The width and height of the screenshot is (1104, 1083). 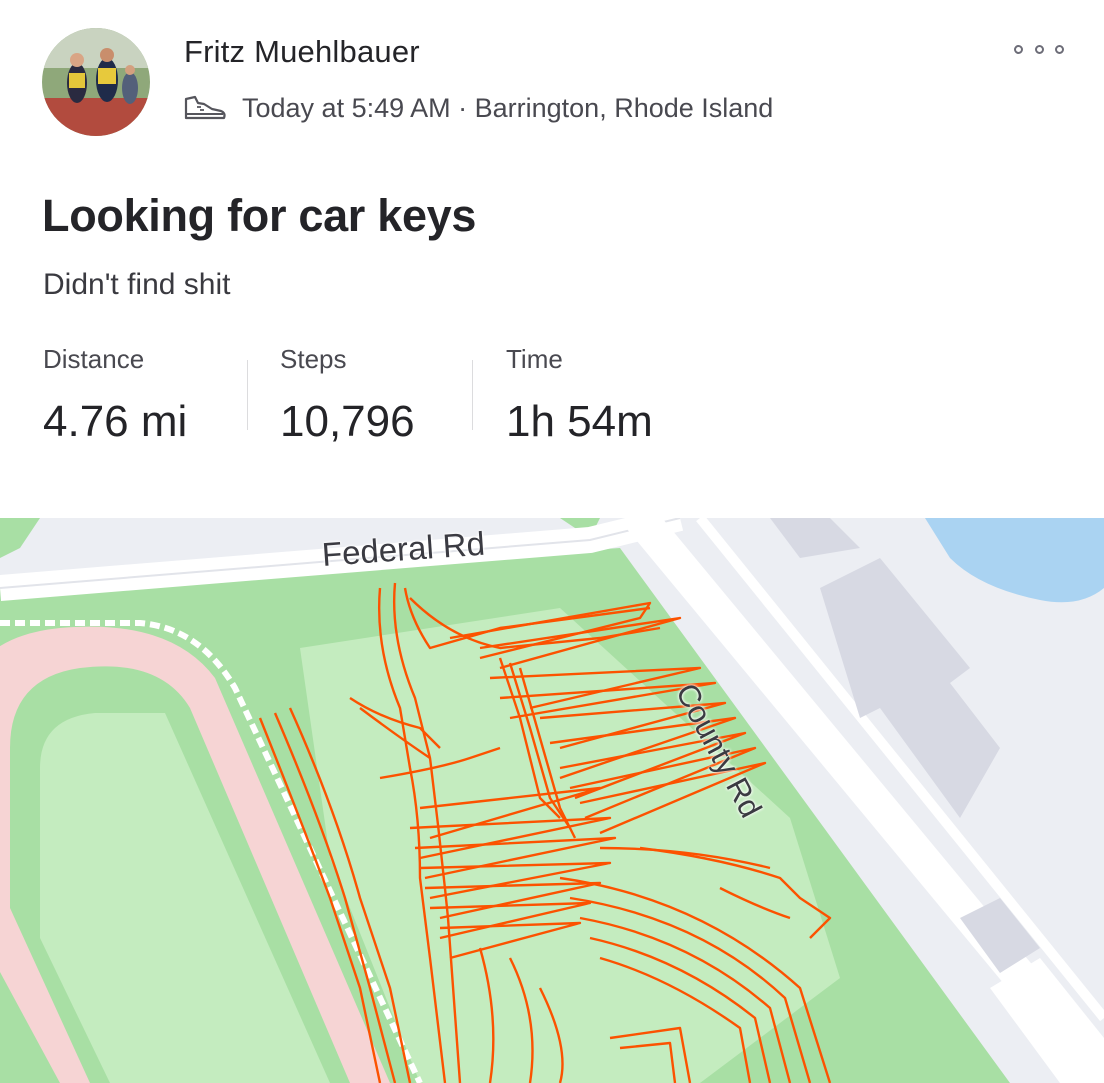 I want to click on stat-time: Time 1h 54m, so click(x=579, y=395).